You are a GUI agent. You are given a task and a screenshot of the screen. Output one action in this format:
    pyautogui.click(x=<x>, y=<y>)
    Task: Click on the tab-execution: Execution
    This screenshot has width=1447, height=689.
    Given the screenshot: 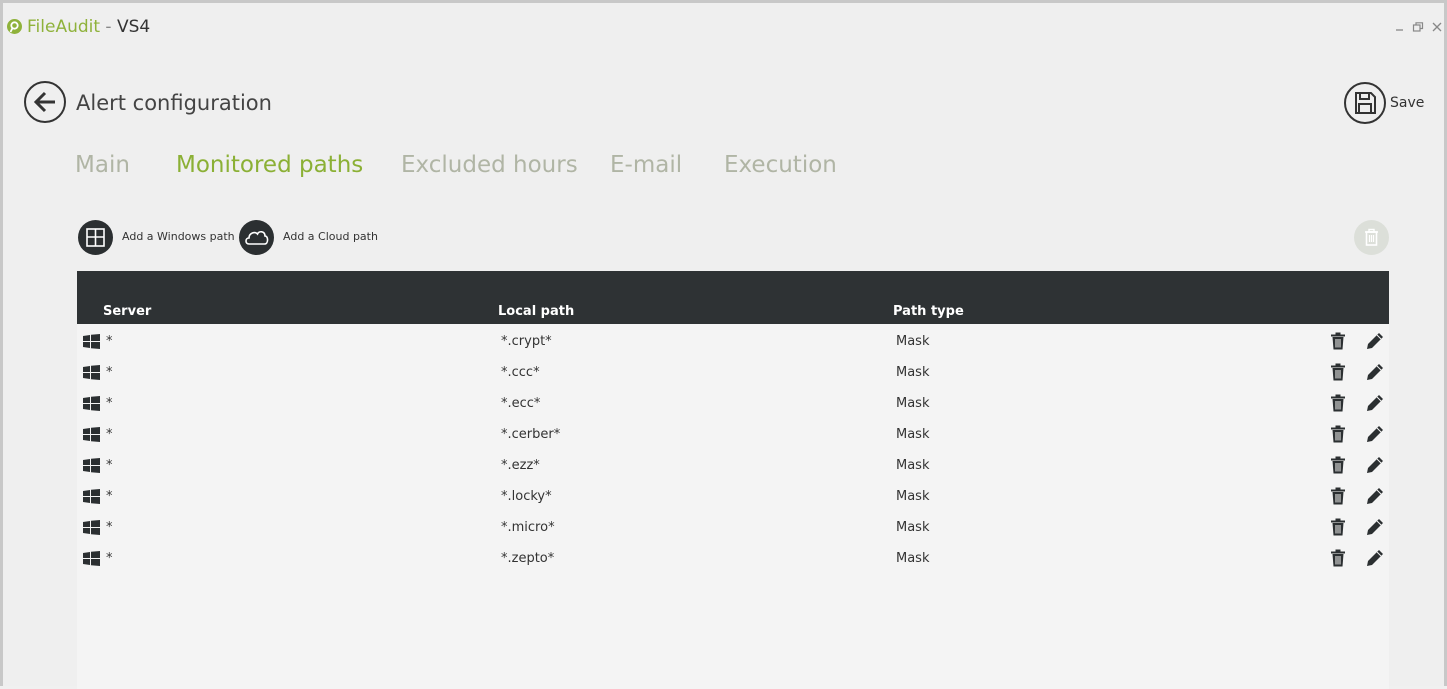 What is the action you would take?
    pyautogui.click(x=780, y=165)
    